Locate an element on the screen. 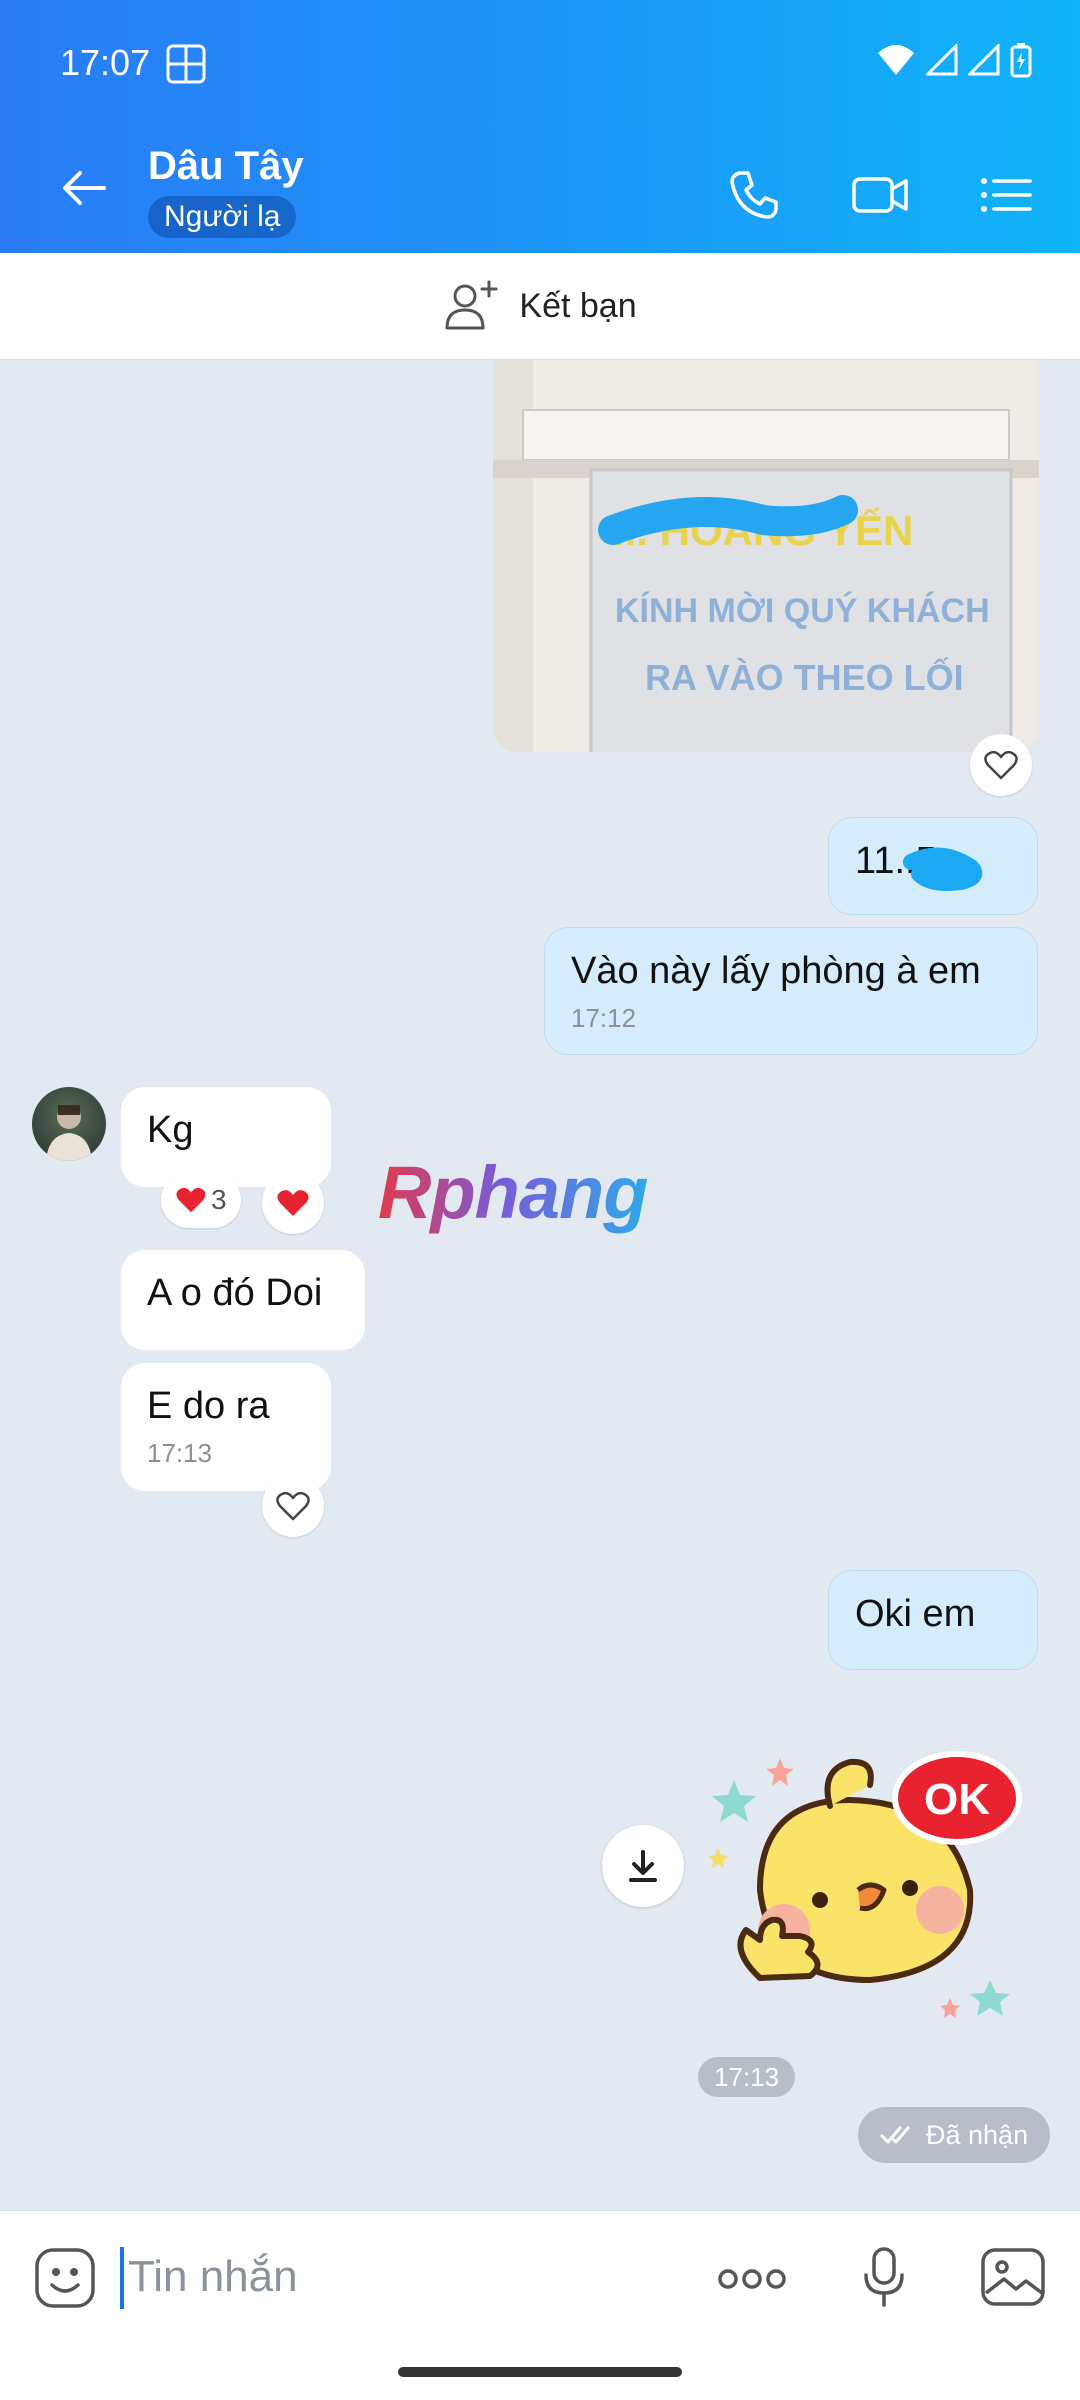 The image size is (1080, 2400). calculator-icon is located at coordinates (186, 64).